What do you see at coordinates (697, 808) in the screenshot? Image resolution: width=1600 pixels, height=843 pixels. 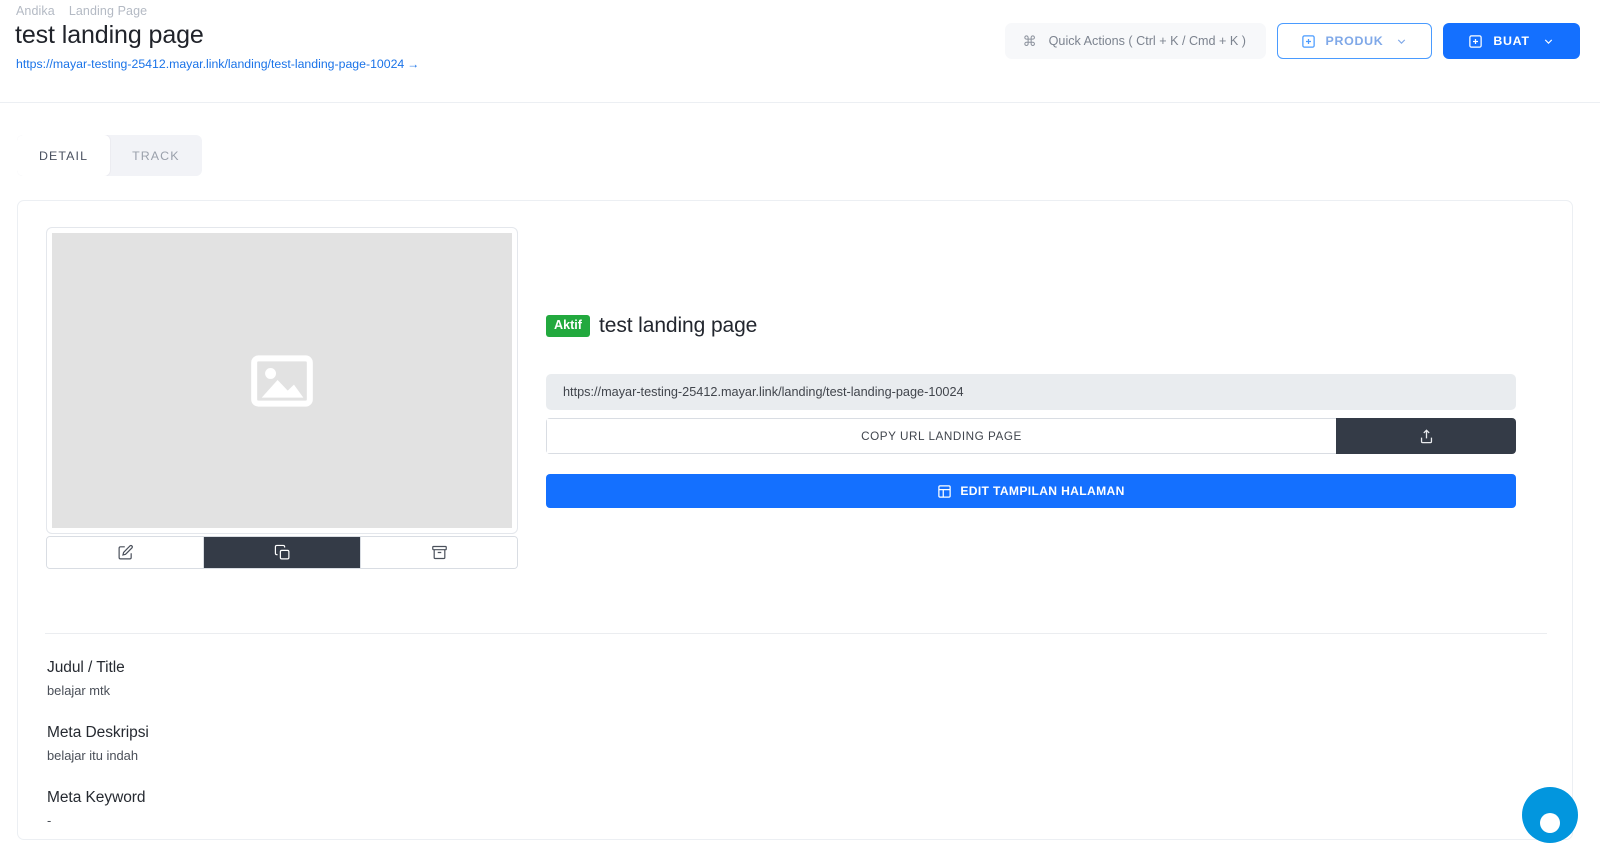 I see `meta-field-keyword: Meta Keyword -` at bounding box center [697, 808].